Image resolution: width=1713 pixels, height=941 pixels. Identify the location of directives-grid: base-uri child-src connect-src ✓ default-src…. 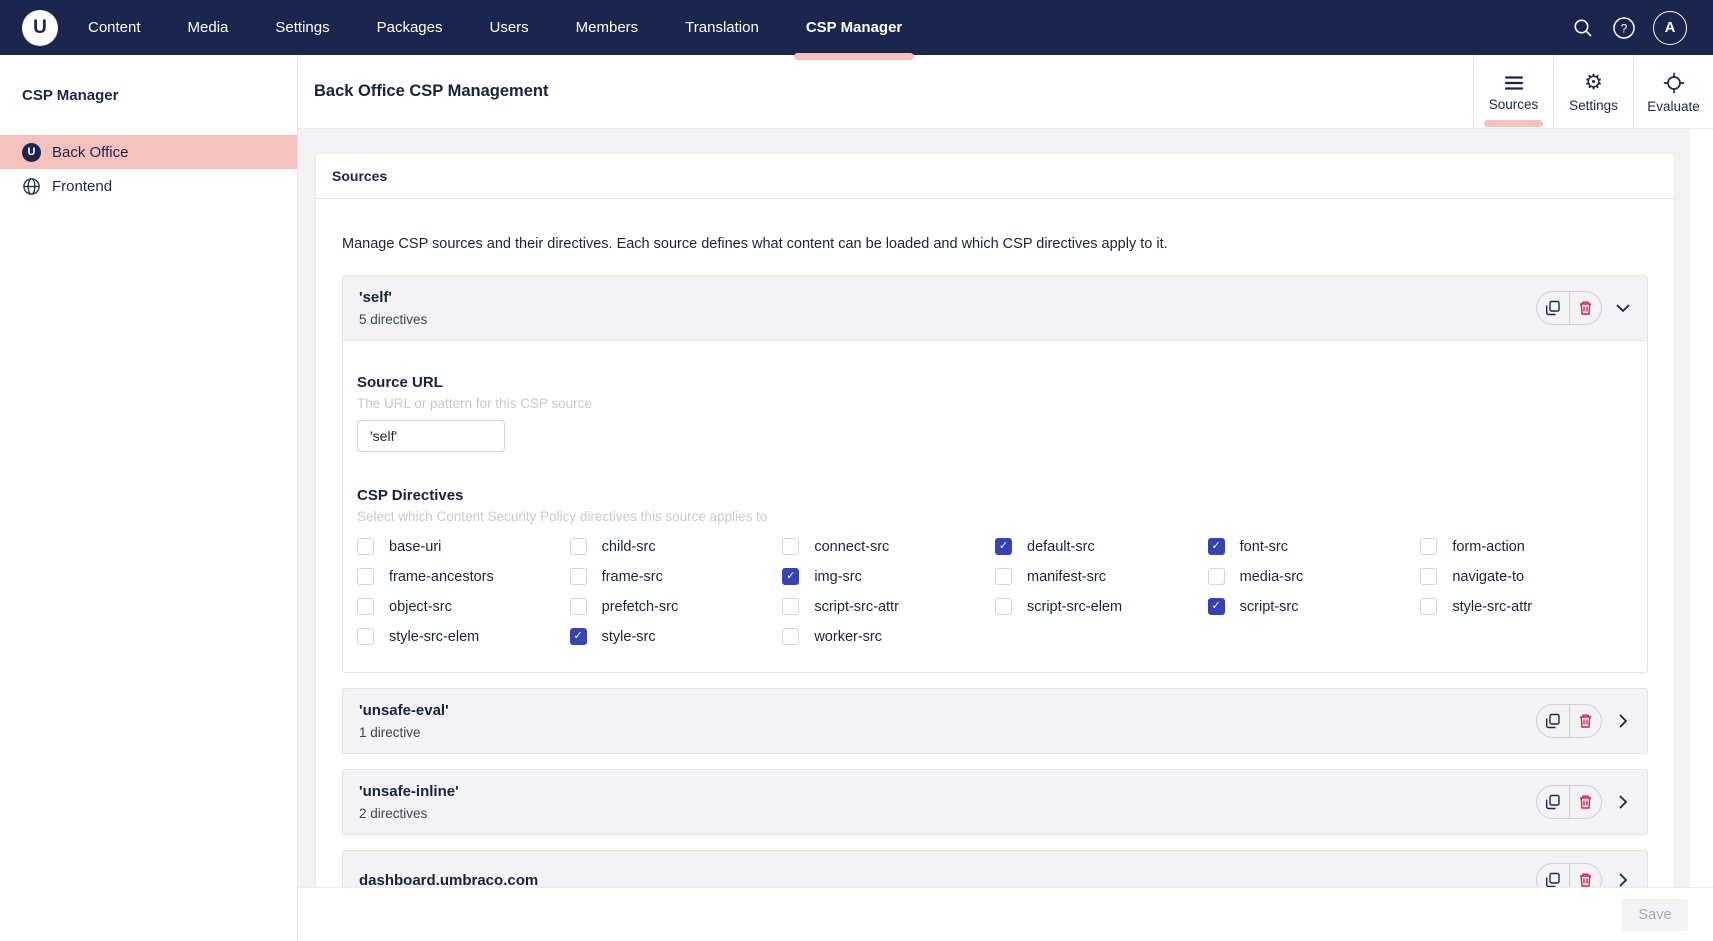
(995, 591).